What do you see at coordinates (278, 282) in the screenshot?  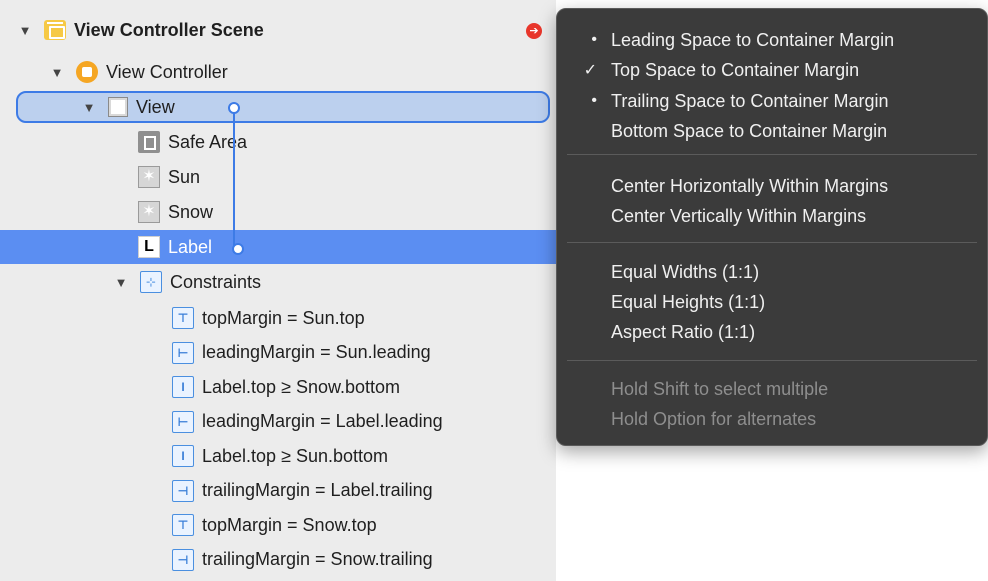 I see `outline-row-constraints: ▼ ⊹ Constraints` at bounding box center [278, 282].